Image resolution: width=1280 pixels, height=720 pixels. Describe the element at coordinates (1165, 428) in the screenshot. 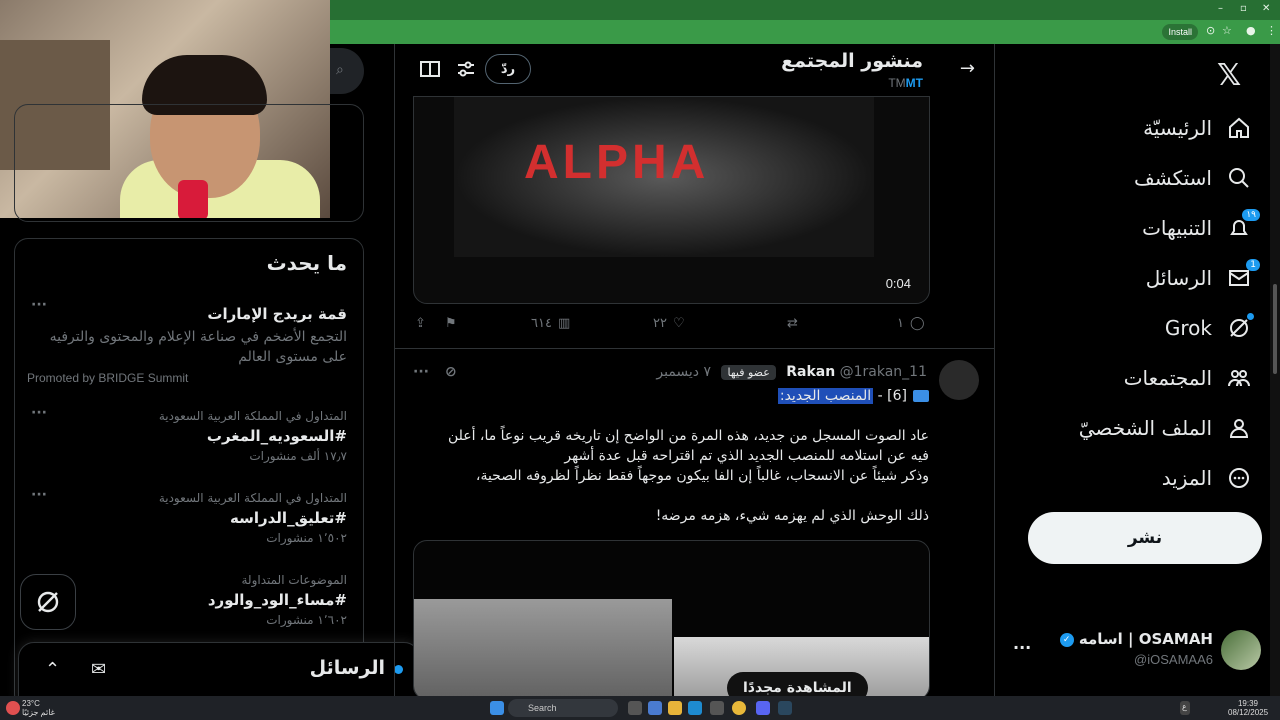

I see `nav-item-profile: الملف الشخصيّ` at that location.